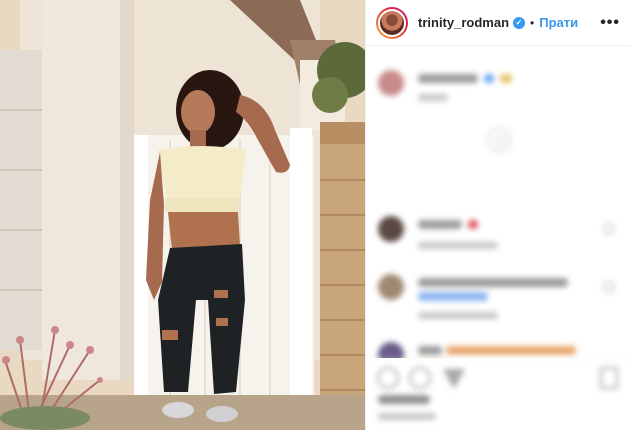 Image resolution: width=630 pixels, height=430 pixels. What do you see at coordinates (407, 416) in the screenshot?
I see `post-date` at bounding box center [407, 416].